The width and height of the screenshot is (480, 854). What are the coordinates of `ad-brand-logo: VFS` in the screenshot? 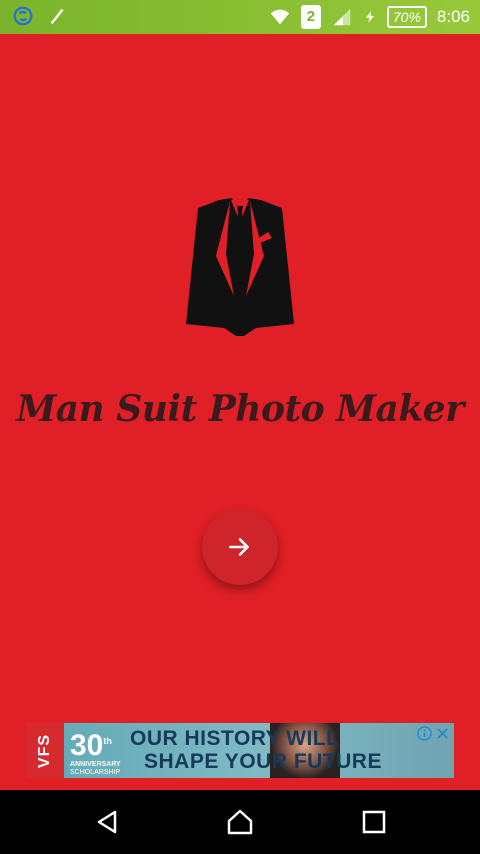 It's located at (45, 750).